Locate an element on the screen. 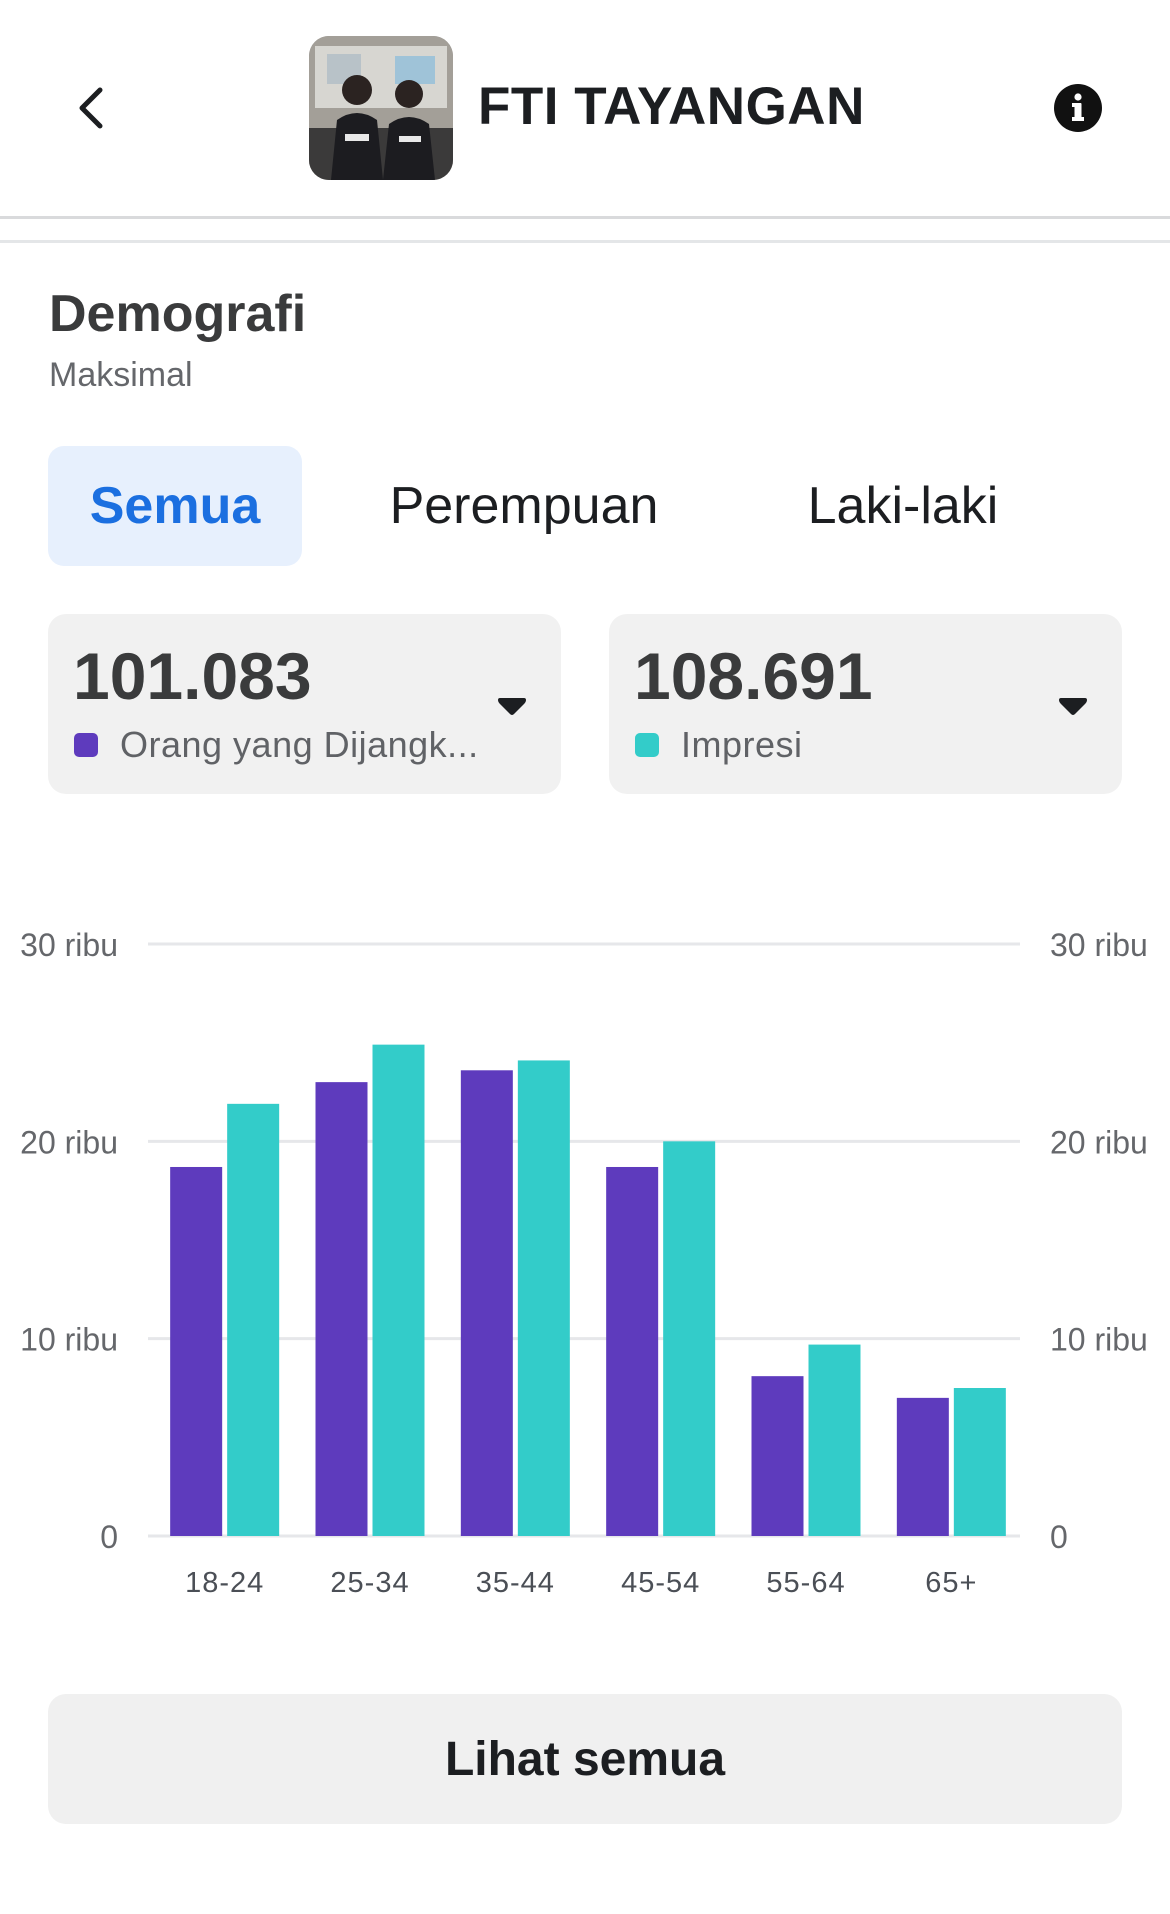 This screenshot has width=1170, height=1914. back-button is located at coordinates (90, 108).